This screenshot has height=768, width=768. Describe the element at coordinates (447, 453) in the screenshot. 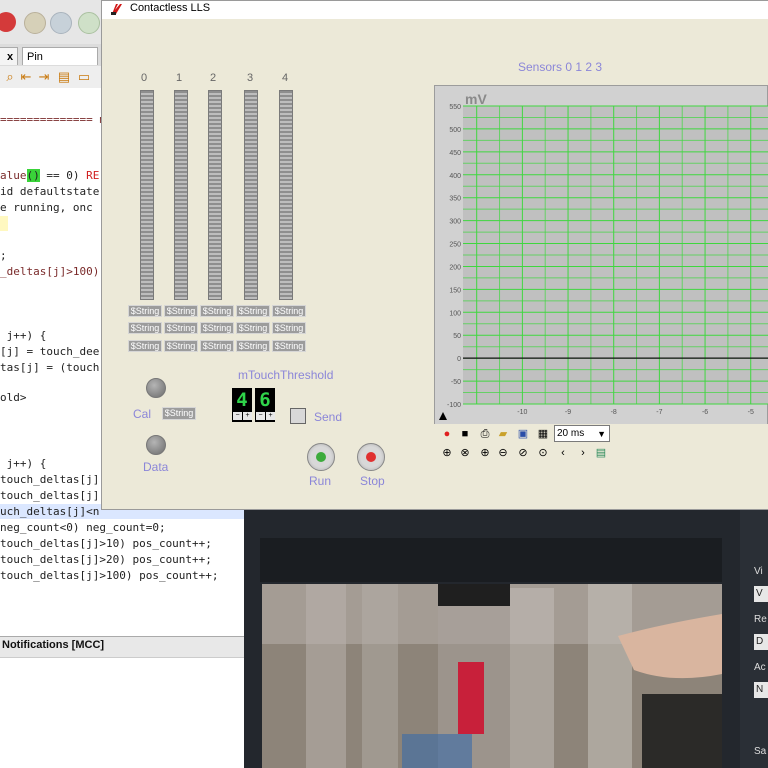

I see `zoom-fit-icon: ⊕` at that location.